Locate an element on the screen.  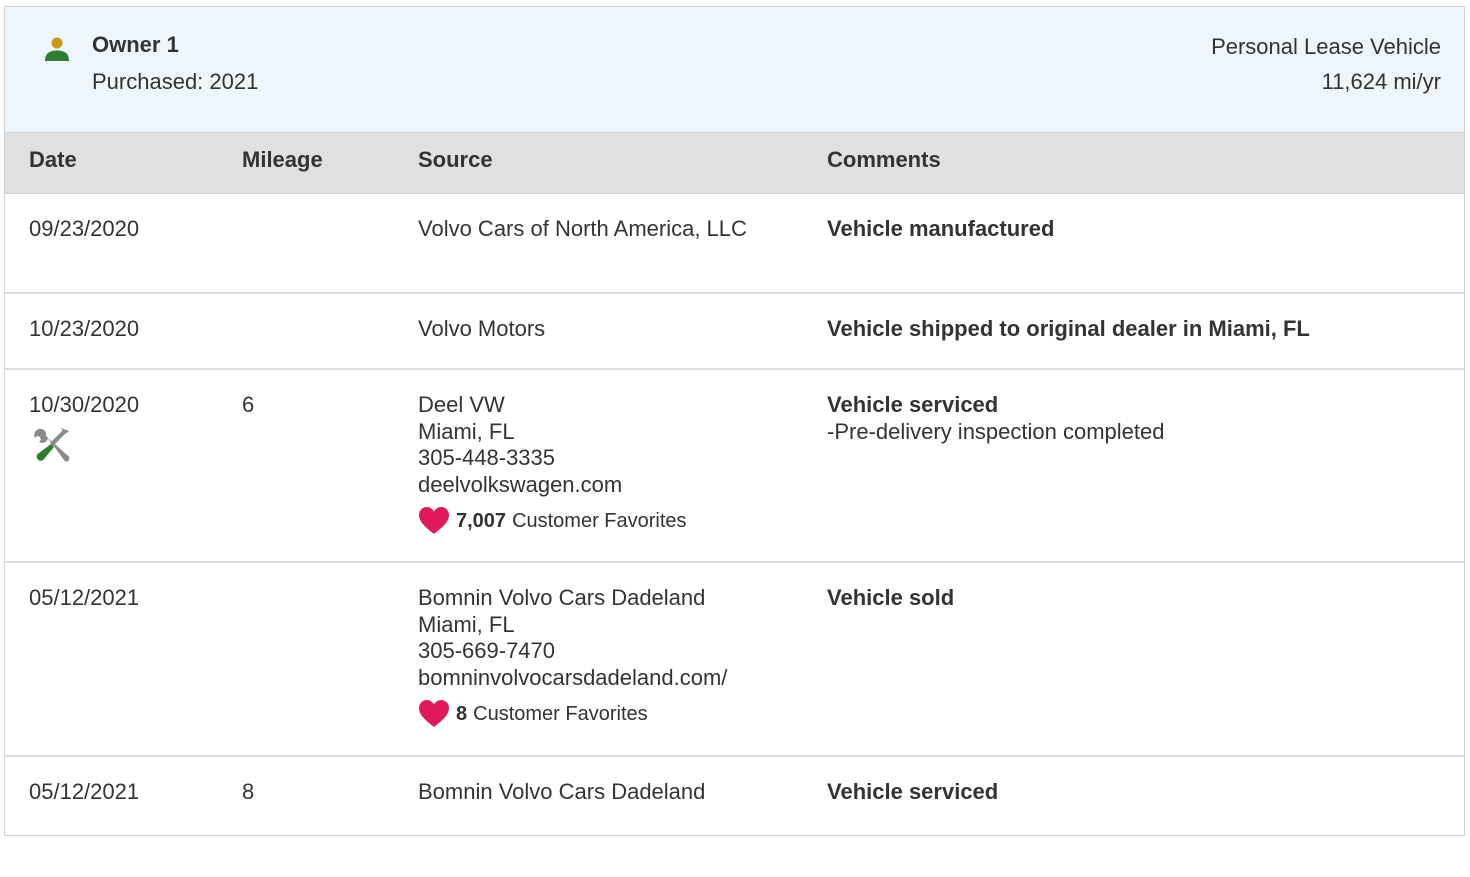
column-header-mileage: Mileage is located at coordinates (282, 159).